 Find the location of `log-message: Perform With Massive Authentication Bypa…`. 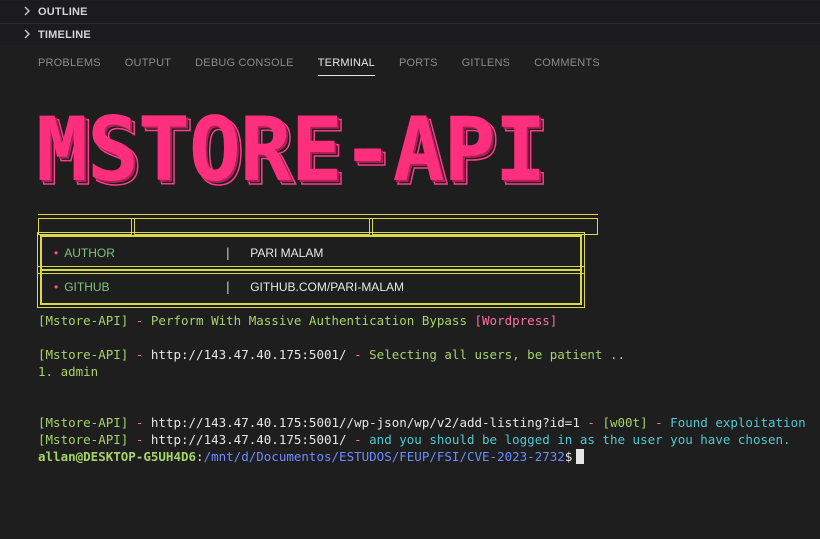

log-message: Perform With Massive Authentication Bypa… is located at coordinates (312, 320).